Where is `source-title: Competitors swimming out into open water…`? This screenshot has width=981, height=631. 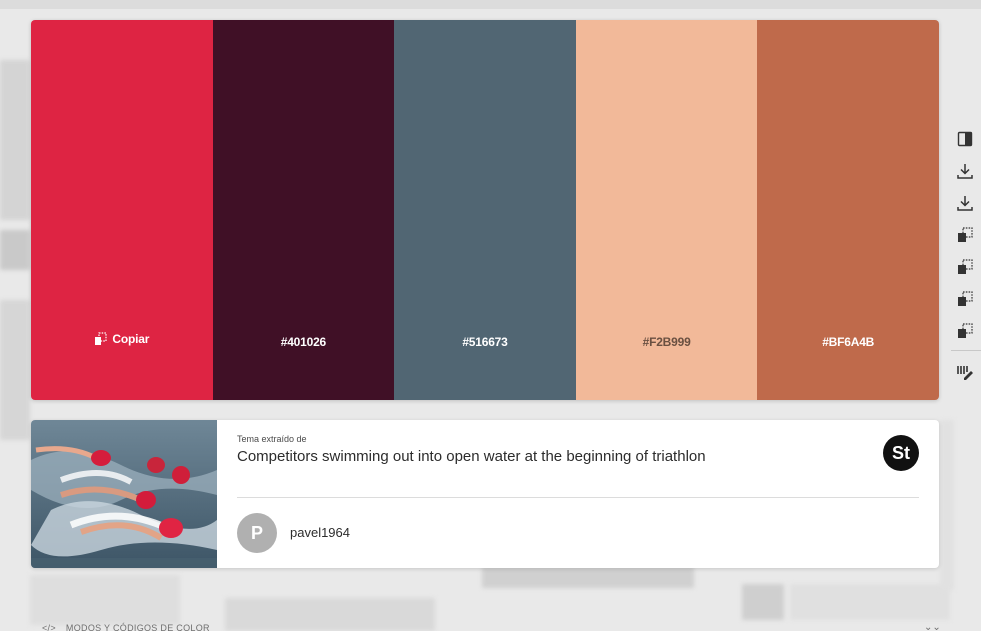
source-title: Competitors swimming out into open water… is located at coordinates (471, 456).